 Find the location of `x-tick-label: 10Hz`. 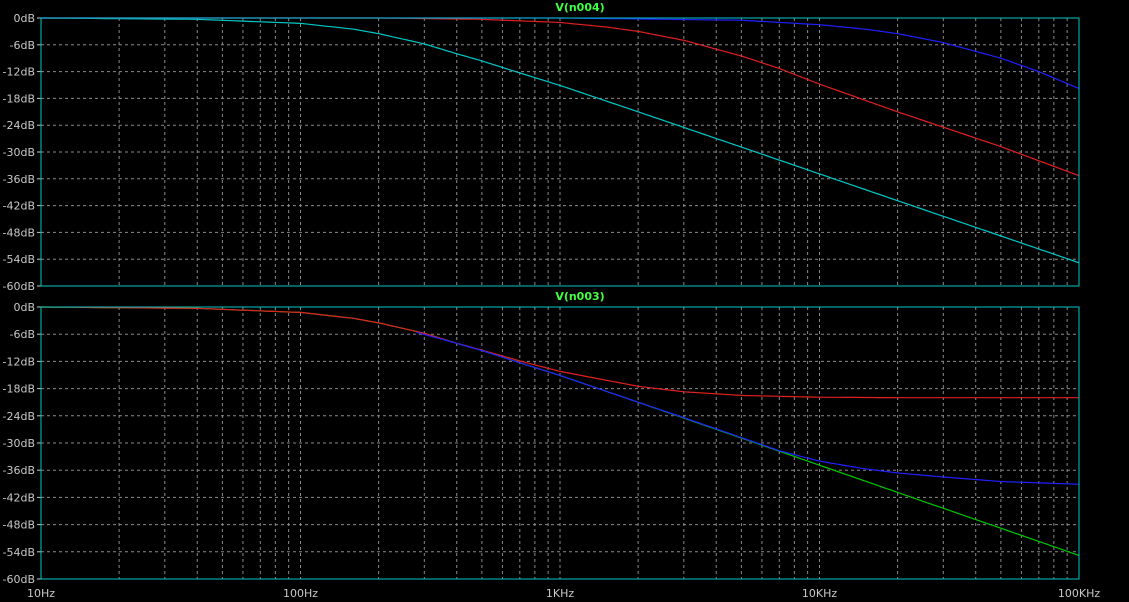

x-tick-label: 10Hz is located at coordinates (41, 593).